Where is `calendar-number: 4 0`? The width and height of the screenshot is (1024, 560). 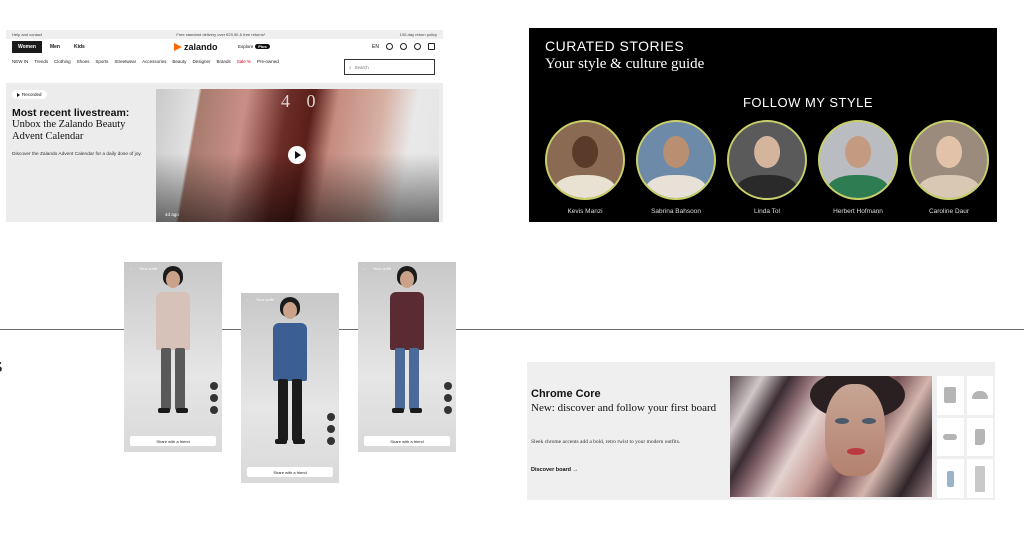 calendar-number: 4 0 is located at coordinates (301, 101).